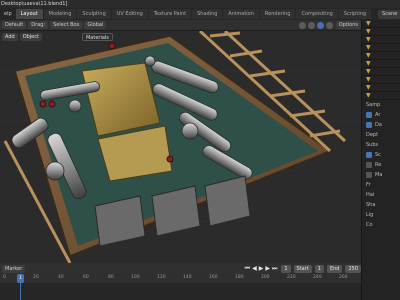 The width and height of the screenshot is (400, 300). I want to click on next-key-icon: ▶, so click(267, 268).